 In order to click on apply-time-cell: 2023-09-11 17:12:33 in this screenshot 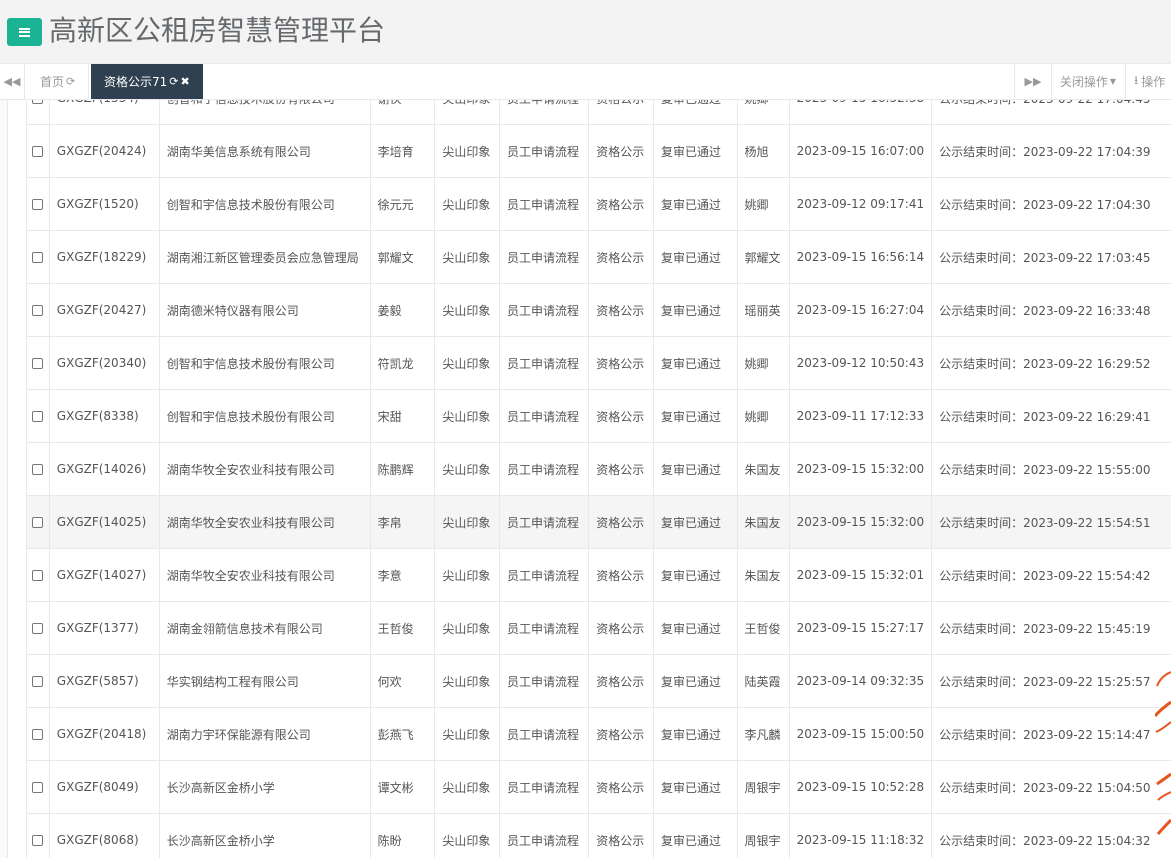, I will do `click(860, 416)`.